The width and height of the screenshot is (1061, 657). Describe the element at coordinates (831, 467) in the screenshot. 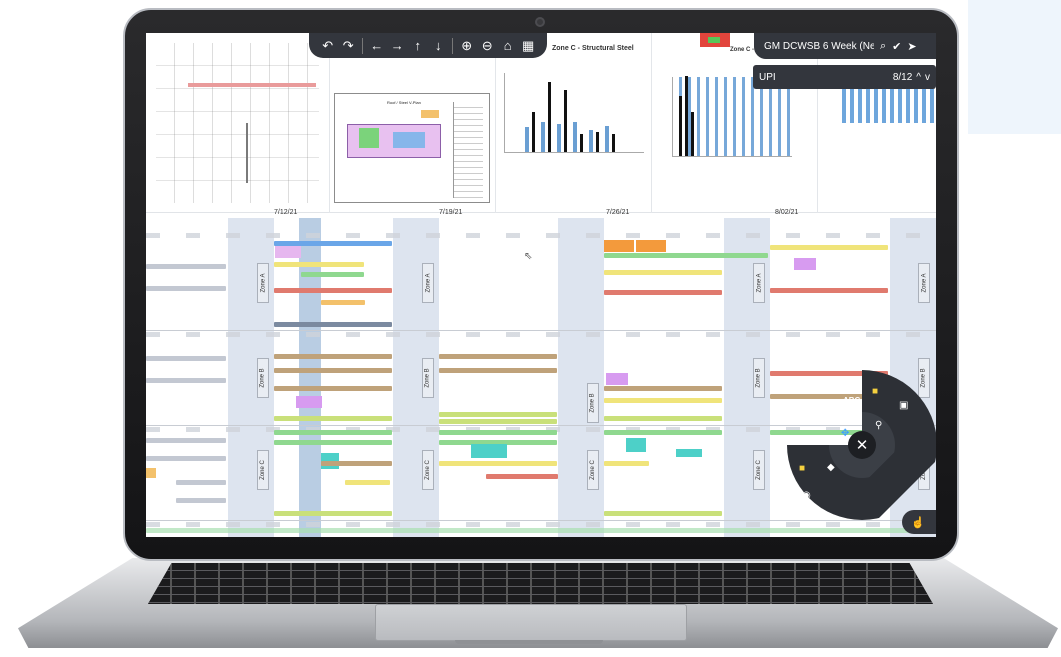

I see `layers-icon: ◆` at that location.